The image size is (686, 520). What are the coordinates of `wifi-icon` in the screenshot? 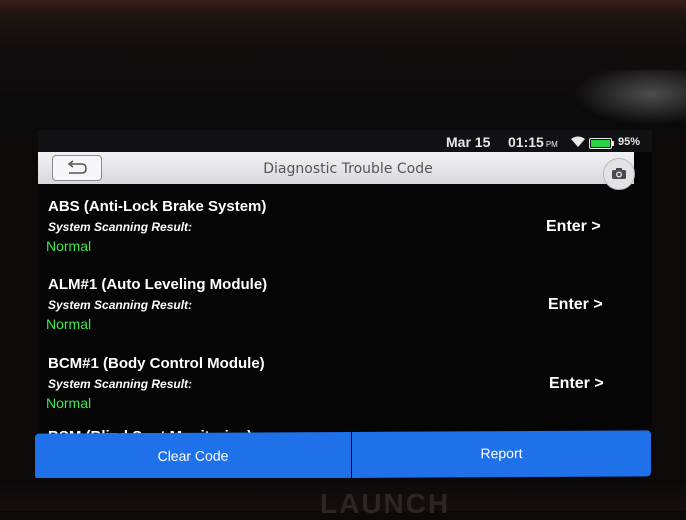 It's located at (578, 143).